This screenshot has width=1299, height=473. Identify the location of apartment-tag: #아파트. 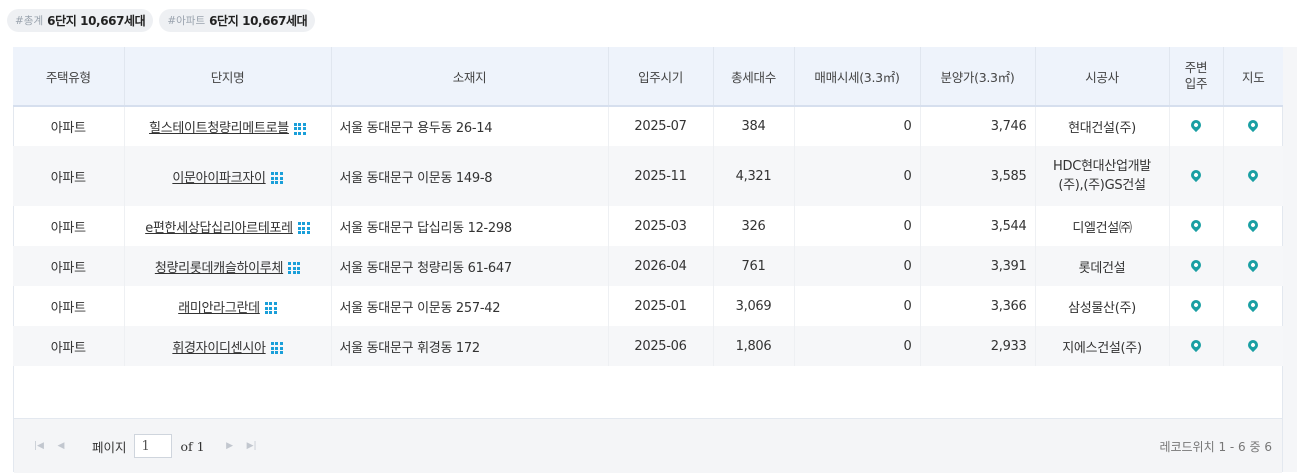
(186, 21).